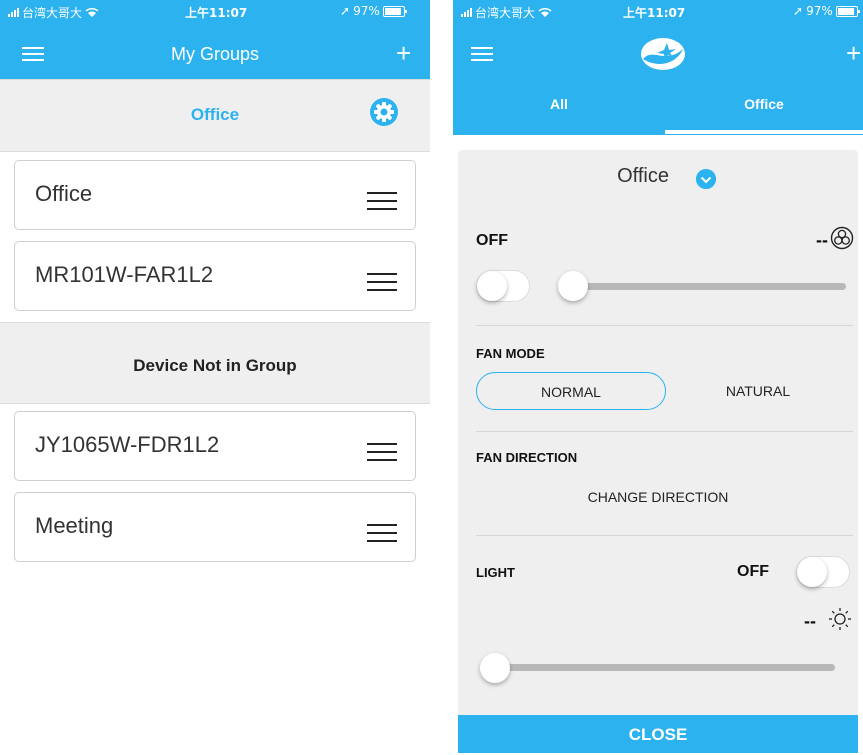 This screenshot has width=863, height=755. I want to click on light-brightness-slider, so click(661, 667).